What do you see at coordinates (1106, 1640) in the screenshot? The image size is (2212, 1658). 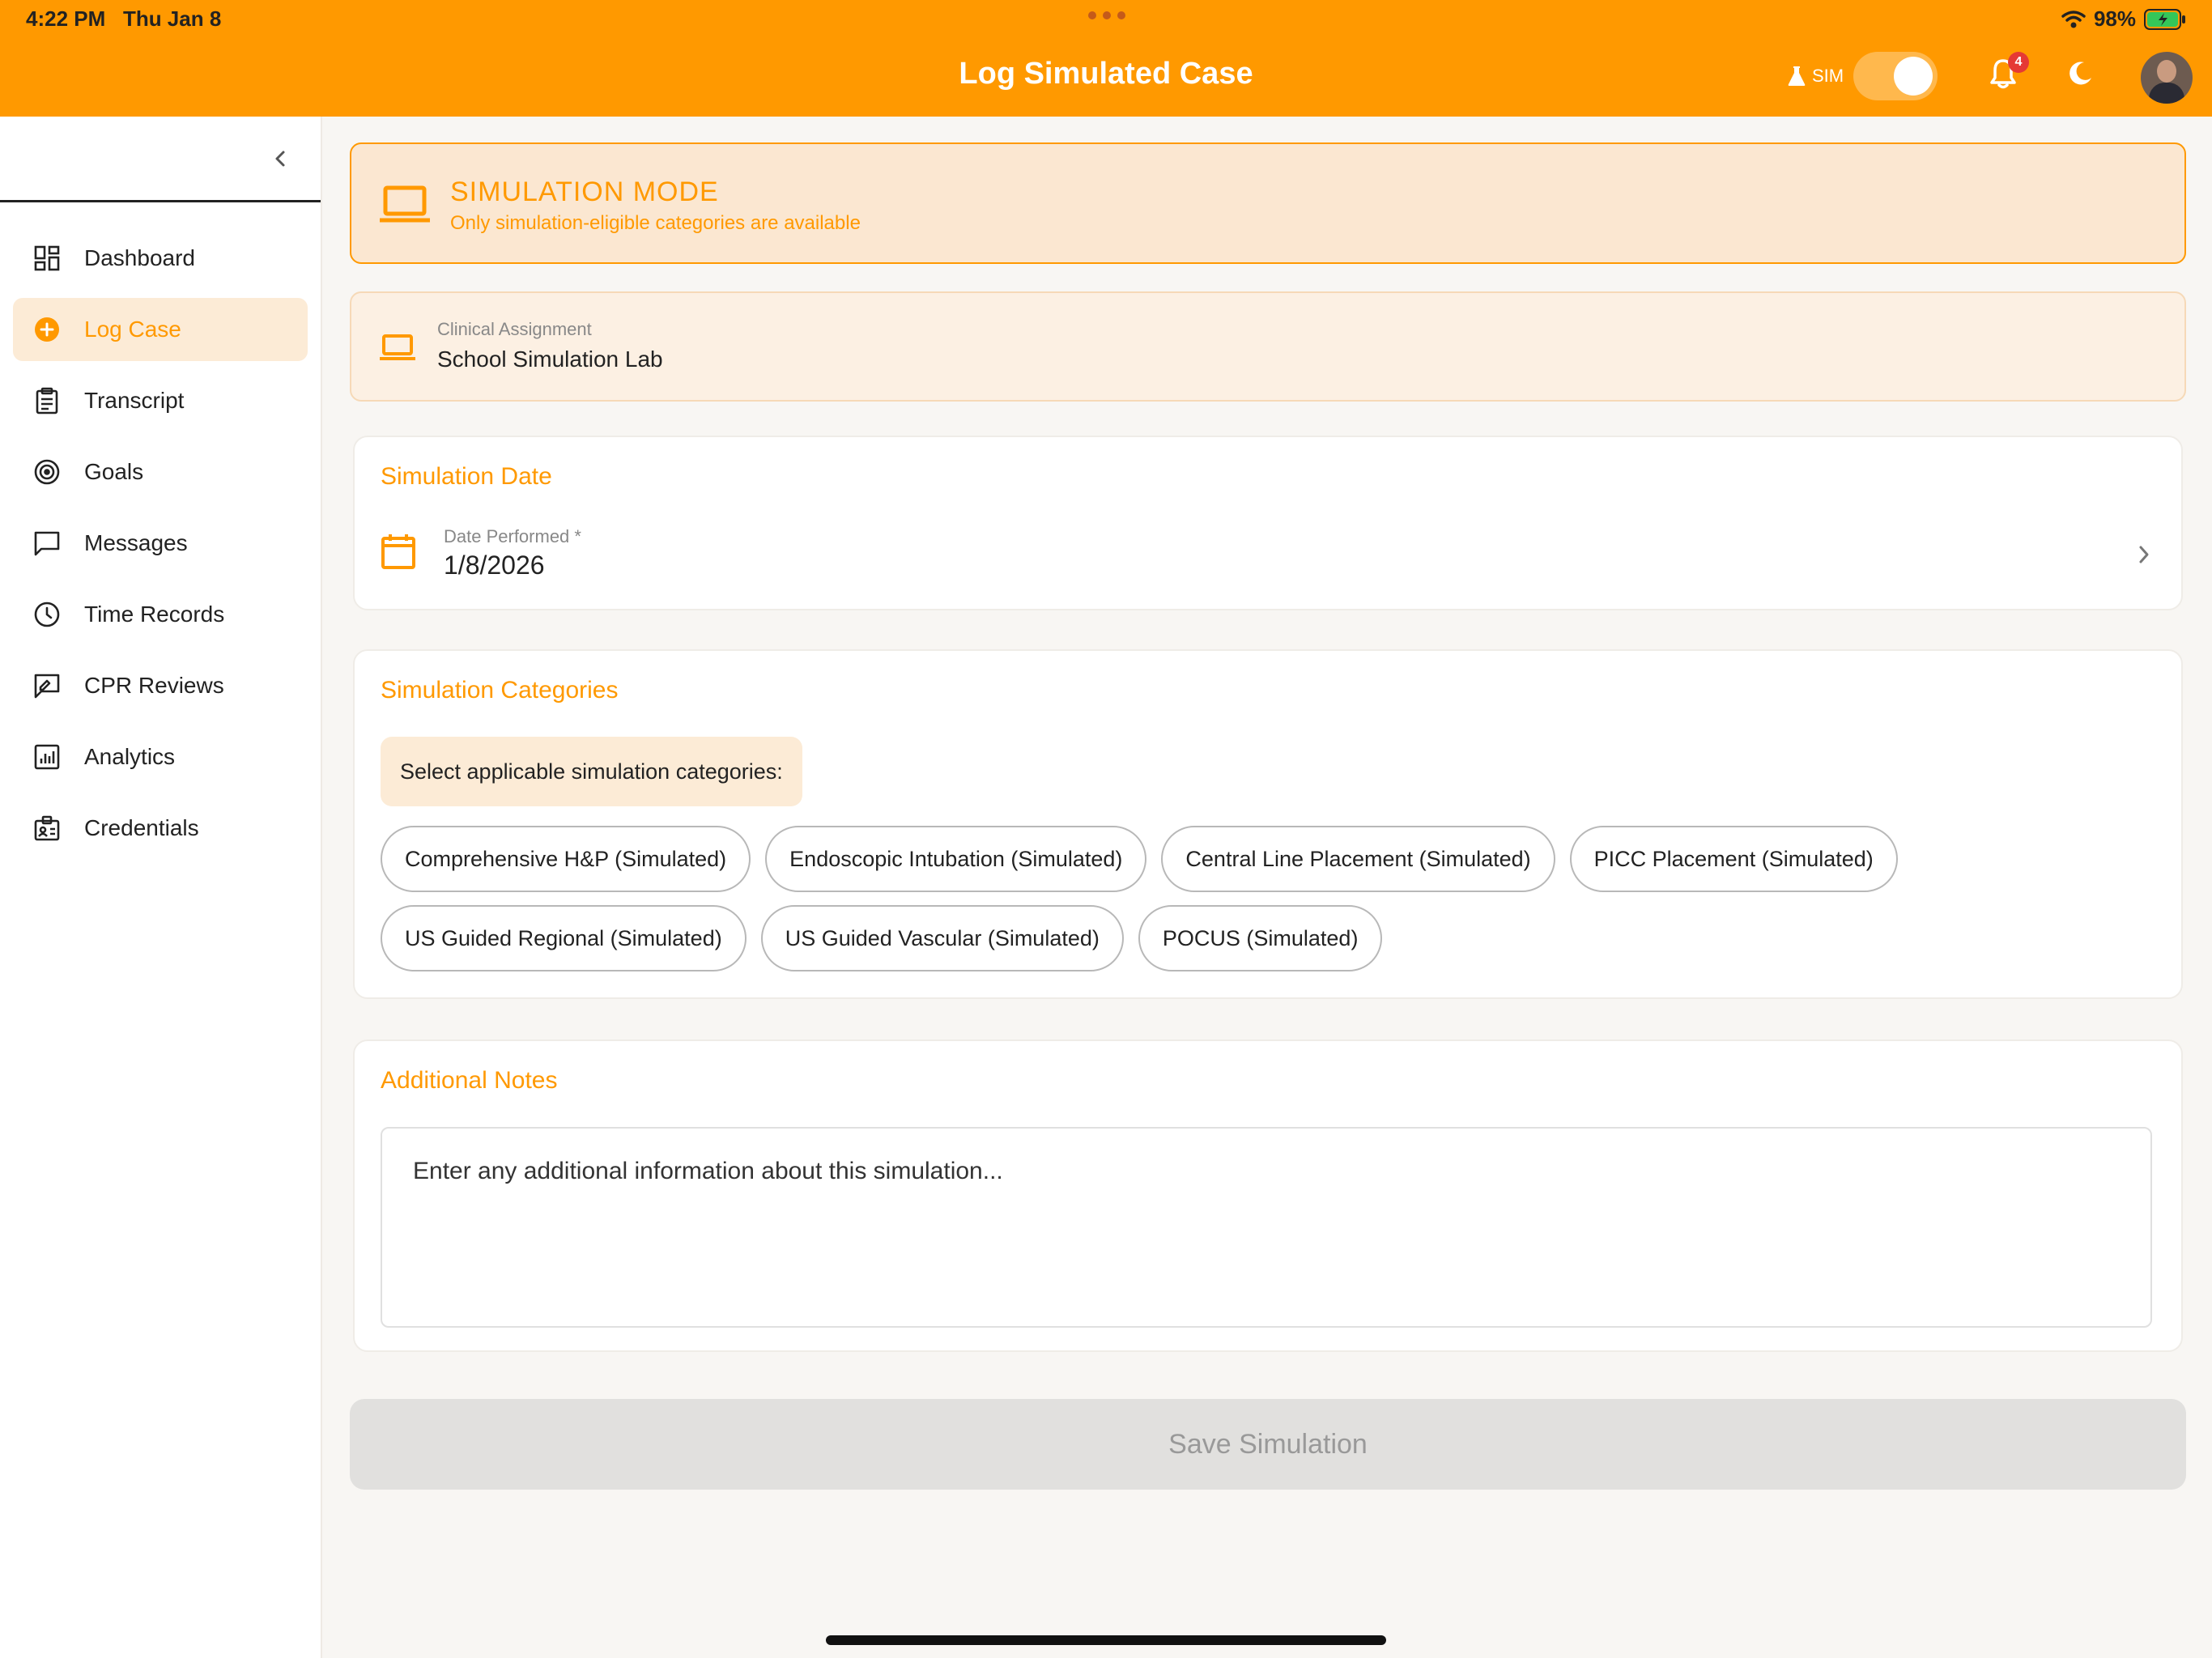 I see `home-indicator` at bounding box center [1106, 1640].